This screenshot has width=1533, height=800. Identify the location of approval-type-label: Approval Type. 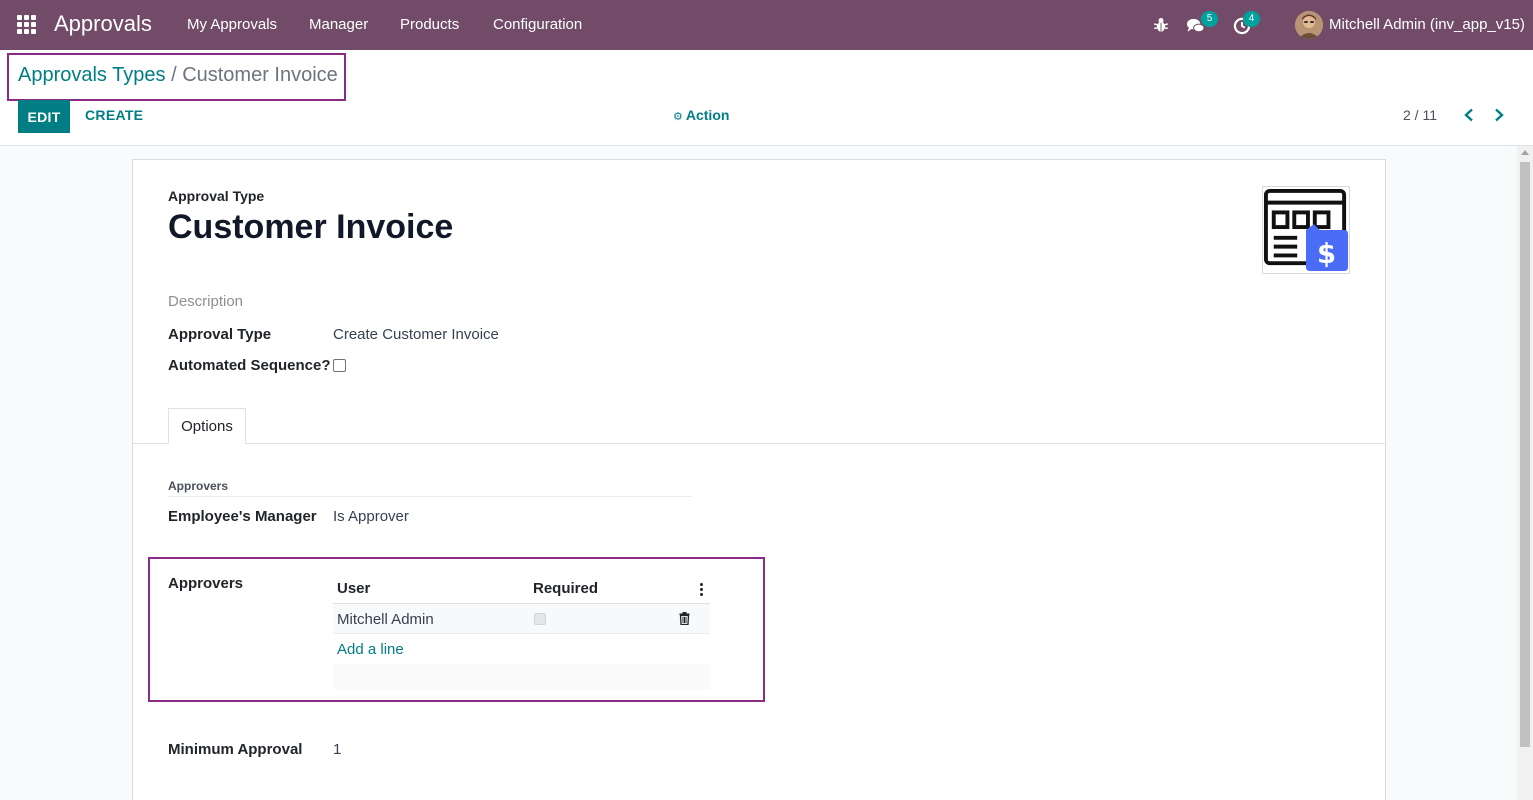
(220, 334).